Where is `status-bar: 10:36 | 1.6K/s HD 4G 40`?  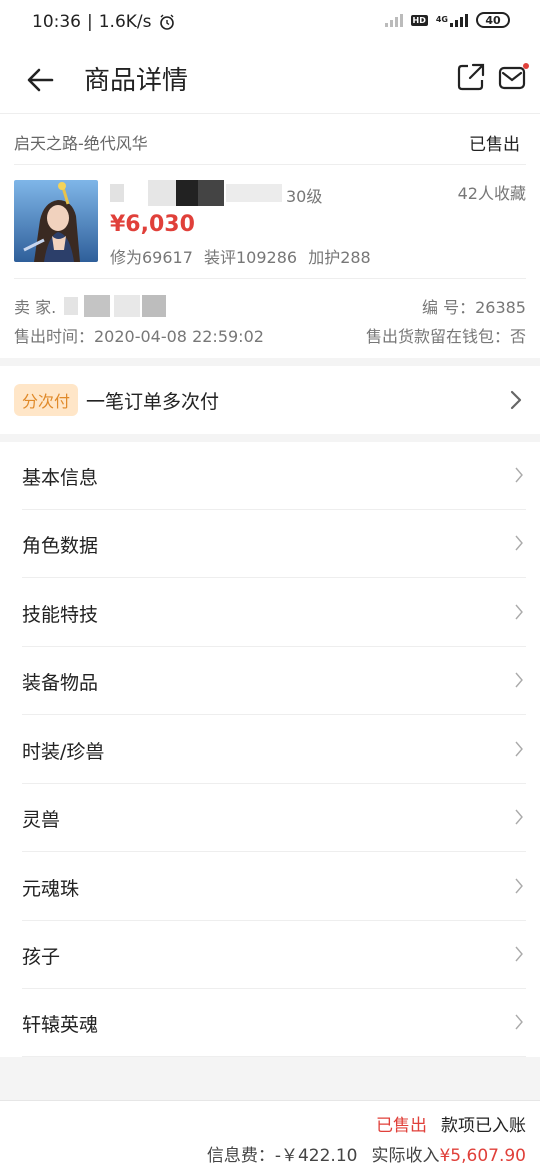
status-bar: 10:36 | 1.6K/s HD 4G 40 is located at coordinates (270, 23).